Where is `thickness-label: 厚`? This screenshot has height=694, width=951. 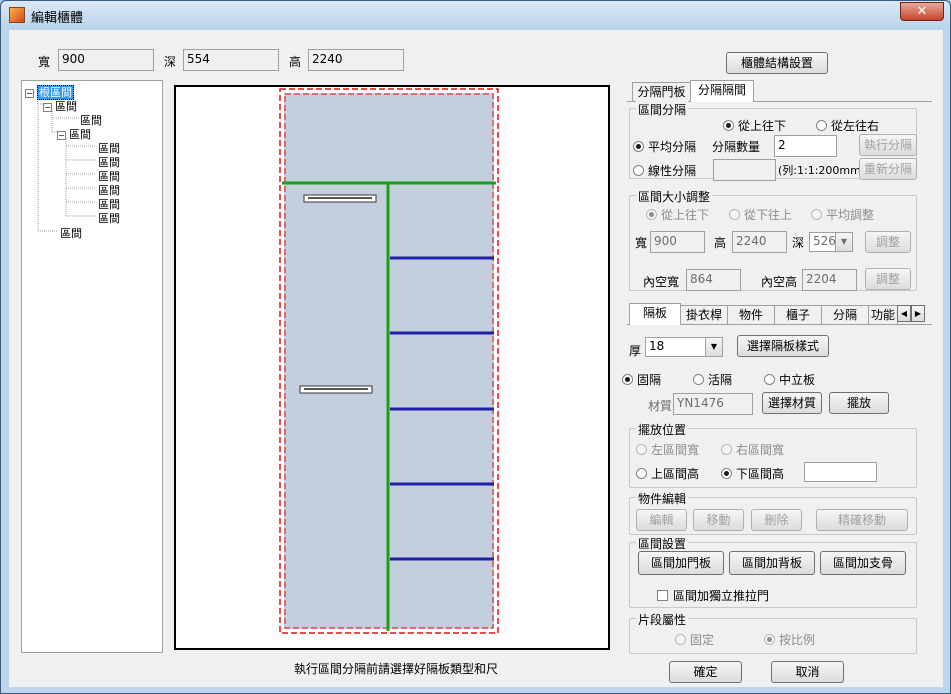
thickness-label: 厚 is located at coordinates (635, 351).